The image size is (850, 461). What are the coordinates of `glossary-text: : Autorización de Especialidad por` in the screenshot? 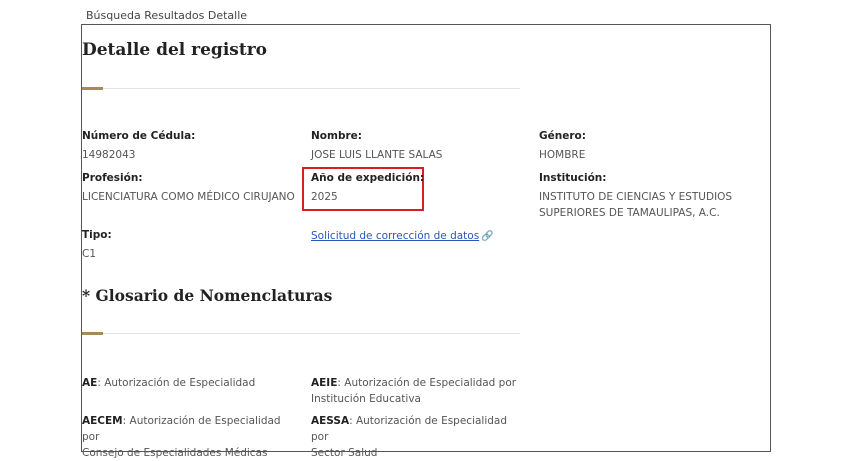 It's located at (427, 383).